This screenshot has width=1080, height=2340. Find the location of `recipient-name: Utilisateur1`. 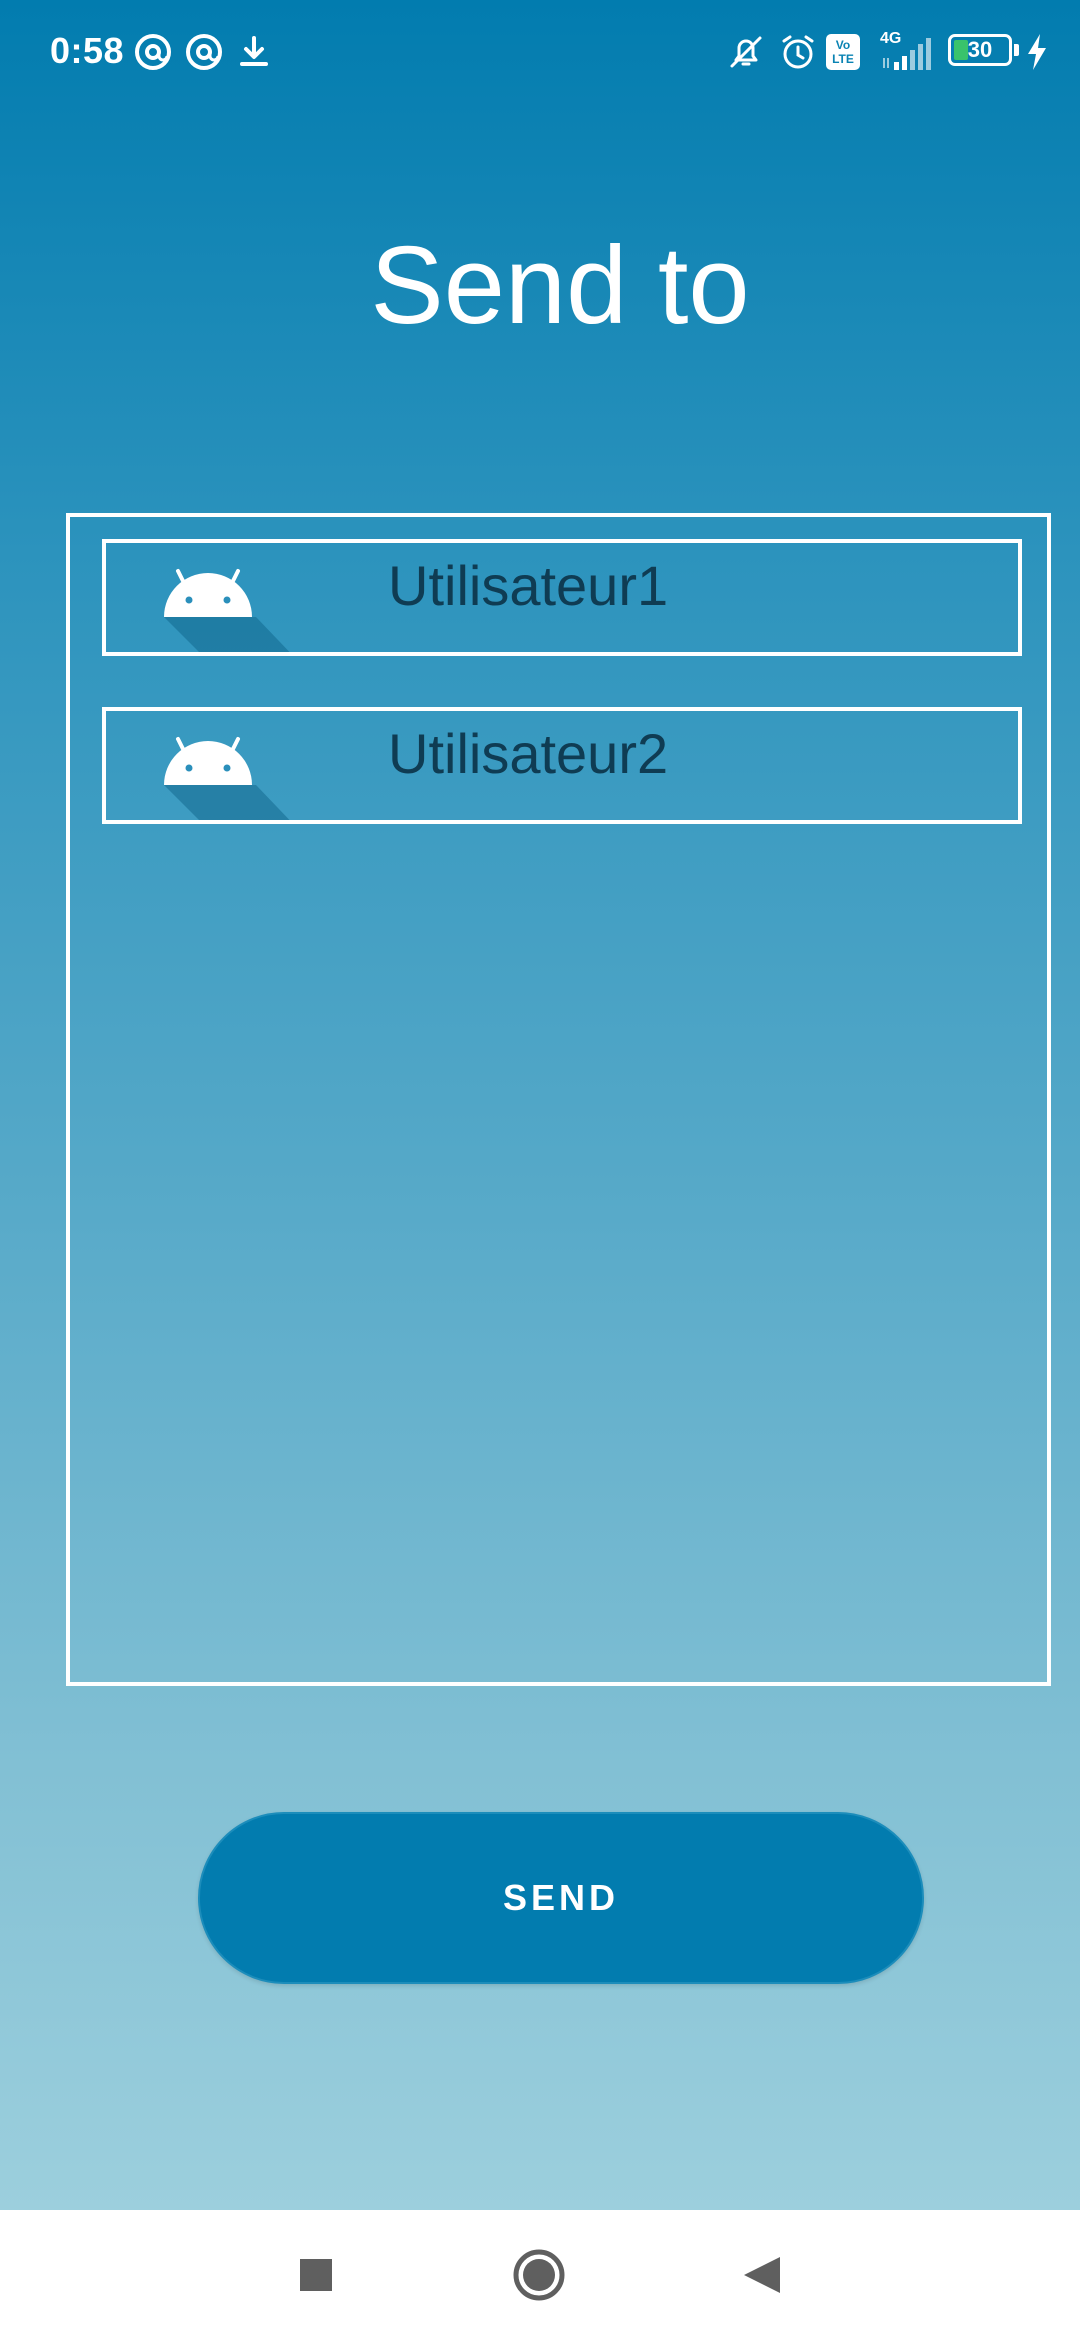

recipient-name: Utilisateur1 is located at coordinates (528, 585).